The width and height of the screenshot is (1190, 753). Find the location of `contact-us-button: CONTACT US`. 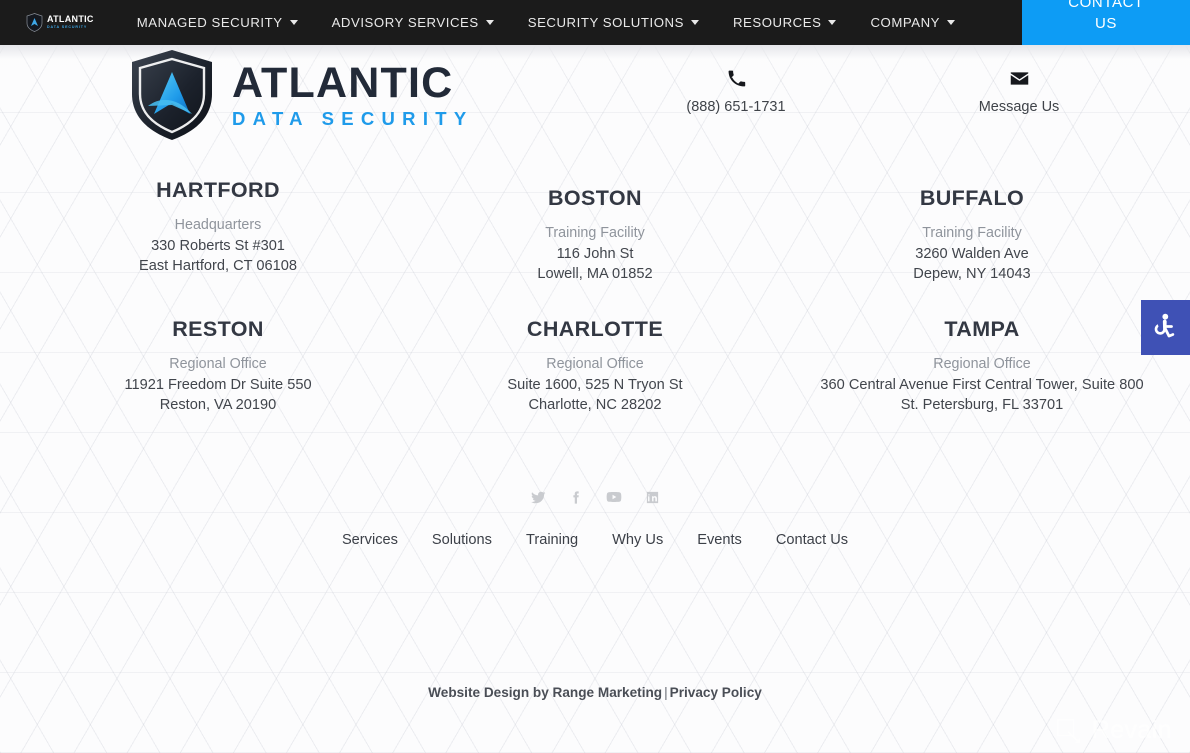

contact-us-button: CONTACT US is located at coordinates (1106, 22).